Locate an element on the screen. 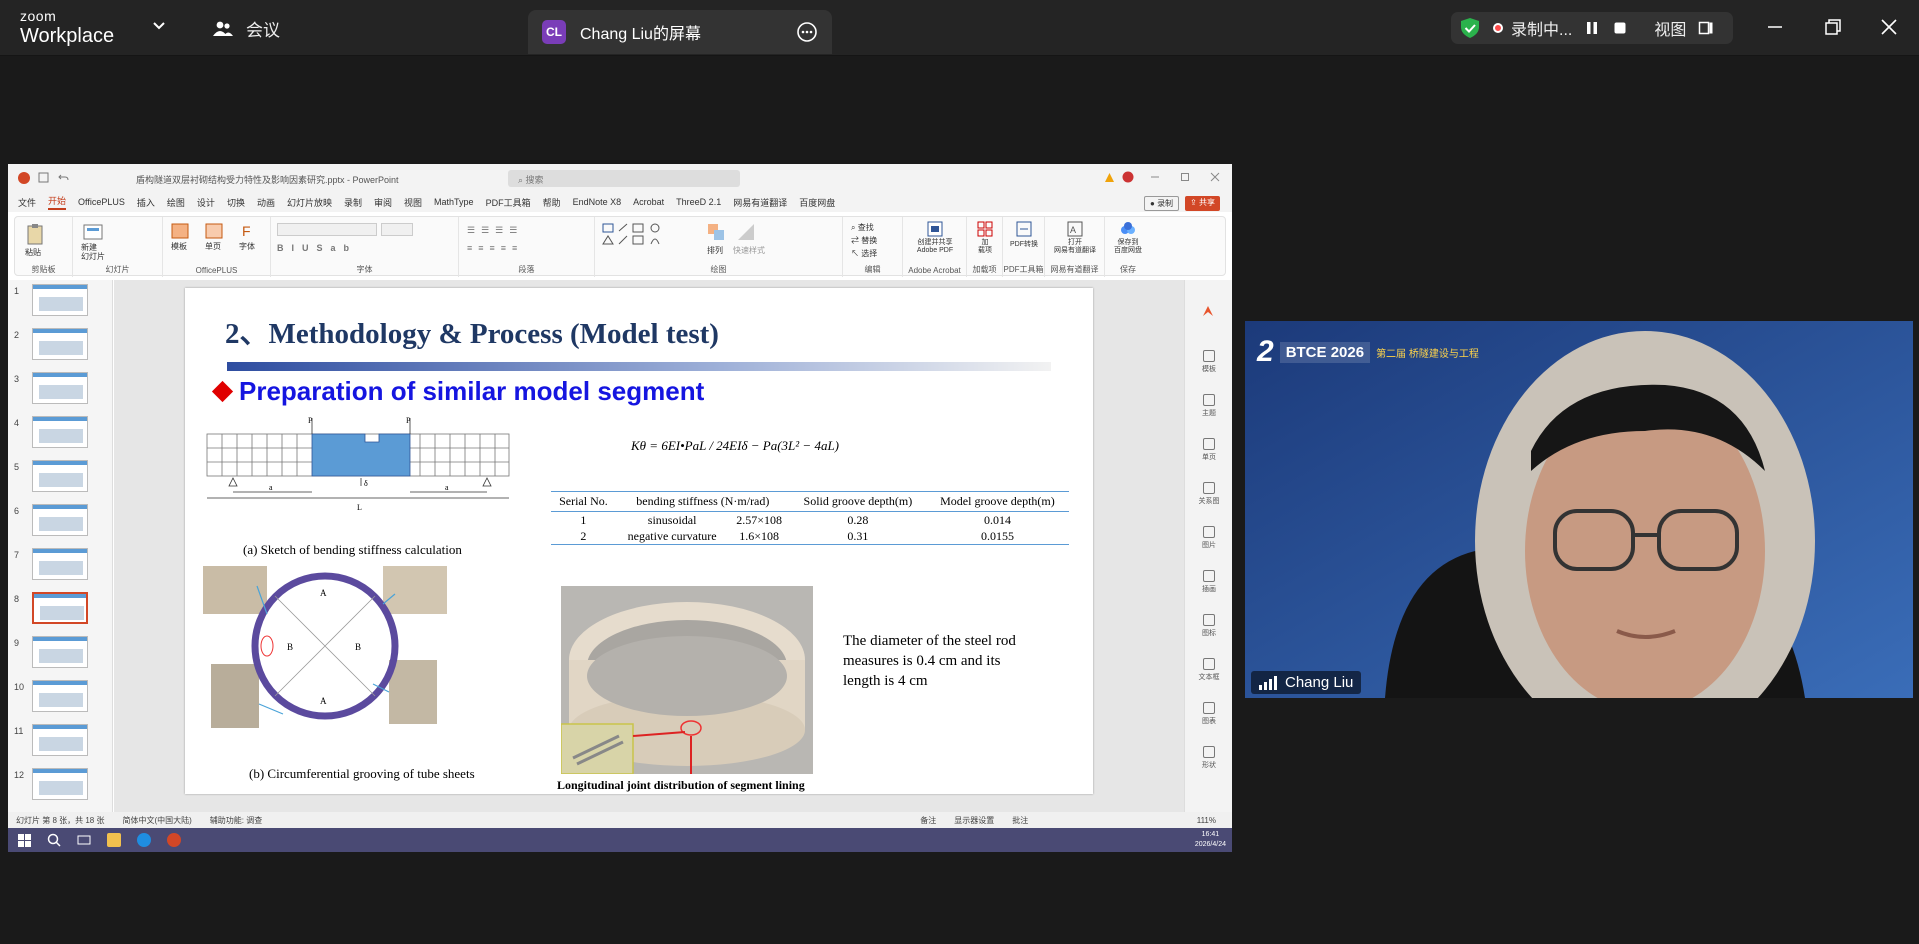 This screenshot has height=944, width=1919. undo-icon is located at coordinates (63, 177).